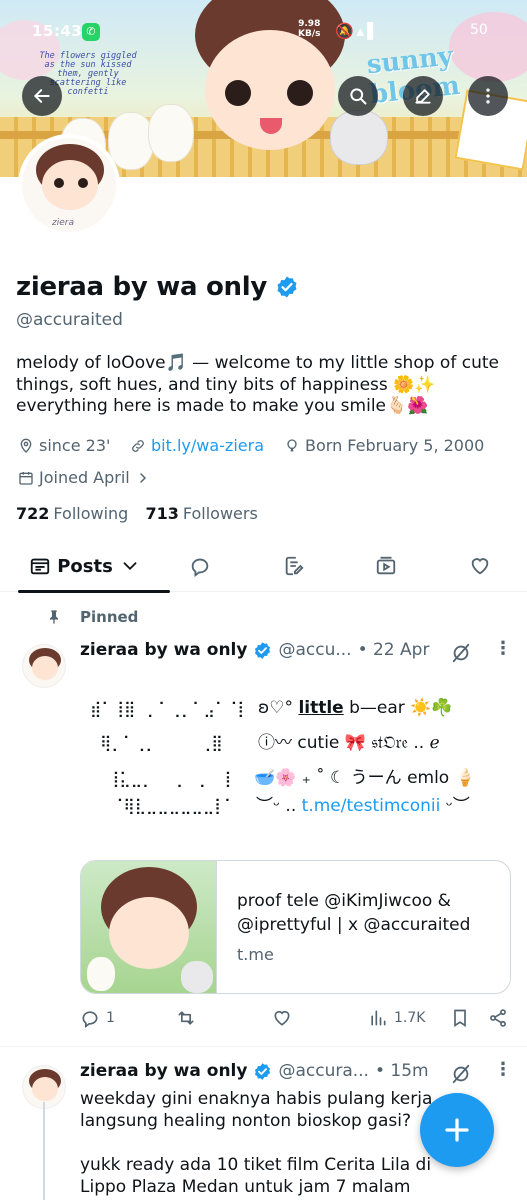 The height and width of the screenshot is (1200, 527). I want to click on reply-bubble-icon, so click(200, 567).